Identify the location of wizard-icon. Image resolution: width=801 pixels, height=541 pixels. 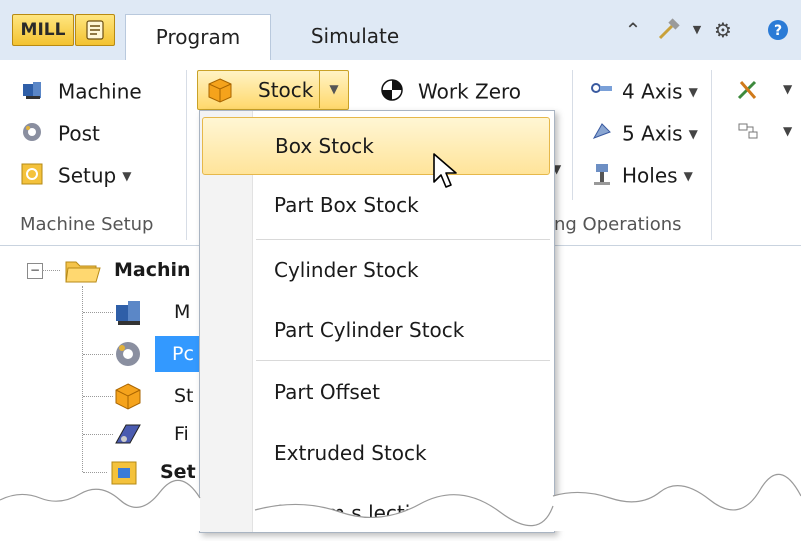
(95, 30).